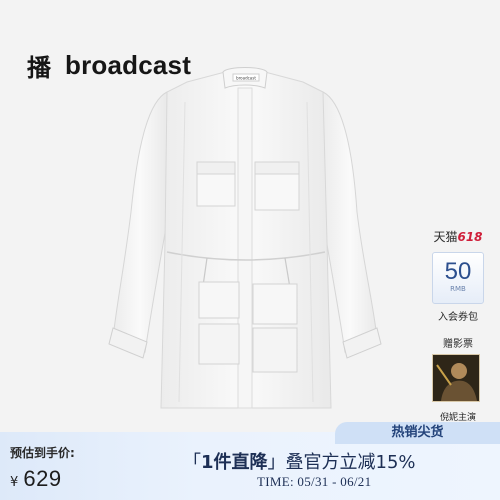  What do you see at coordinates (458, 325) in the screenshot?
I see `promo-side-panel: 天猫618 50 RMB 入会券包 赠影票 倪妮主演` at bounding box center [458, 325].